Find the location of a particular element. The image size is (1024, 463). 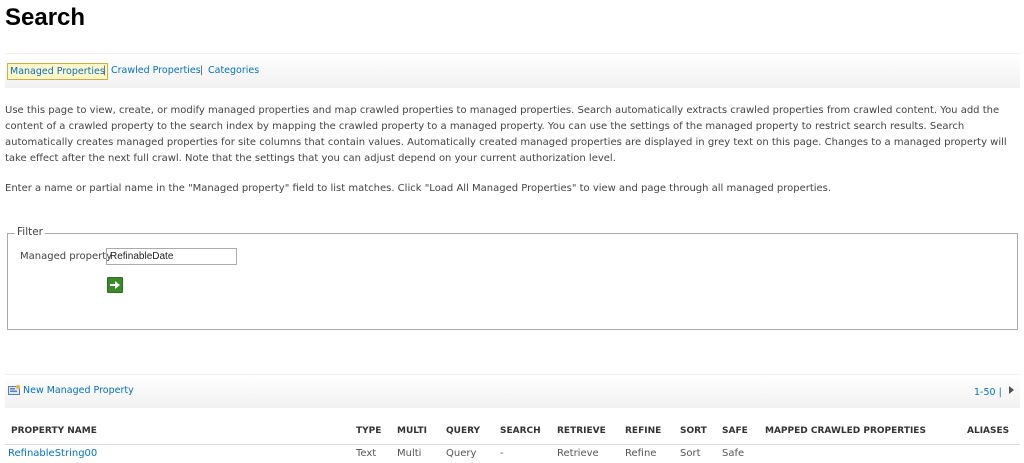

cell-multi: Multi is located at coordinates (409, 453).